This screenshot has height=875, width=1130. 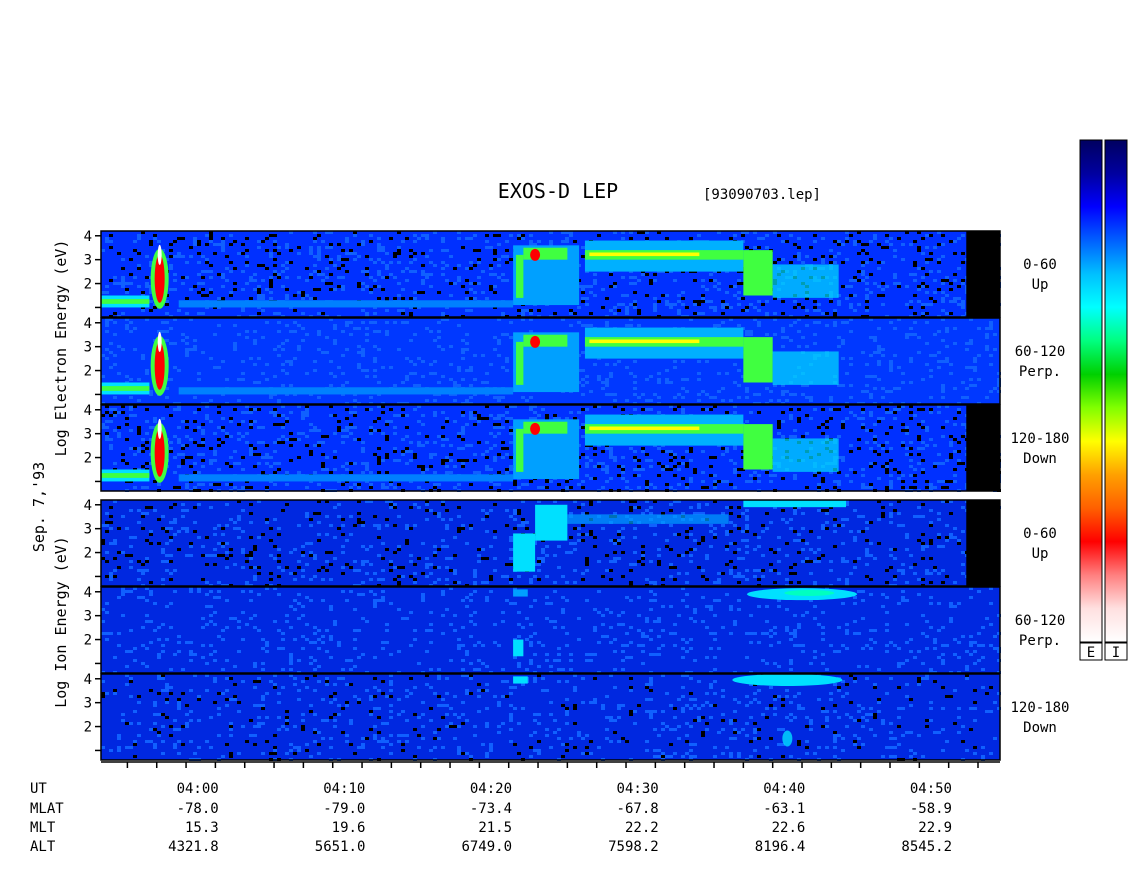 I want to click on orbit-value-mlat: -67.8, so click(x=638, y=809).